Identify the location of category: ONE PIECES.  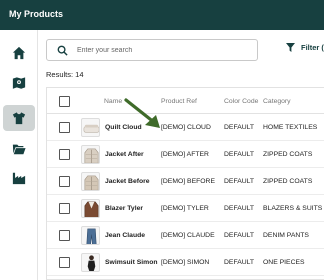
(284, 262).